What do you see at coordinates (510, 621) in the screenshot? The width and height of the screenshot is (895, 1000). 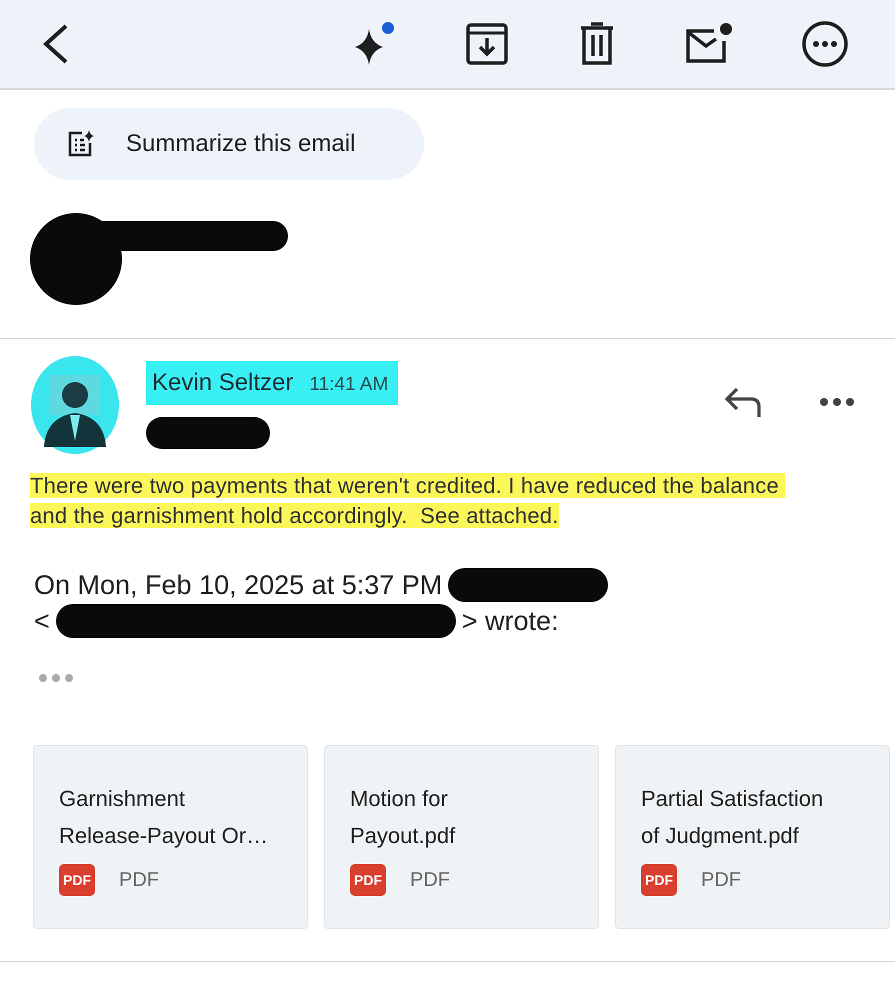 I see `quote-wrote: > wrote:` at bounding box center [510, 621].